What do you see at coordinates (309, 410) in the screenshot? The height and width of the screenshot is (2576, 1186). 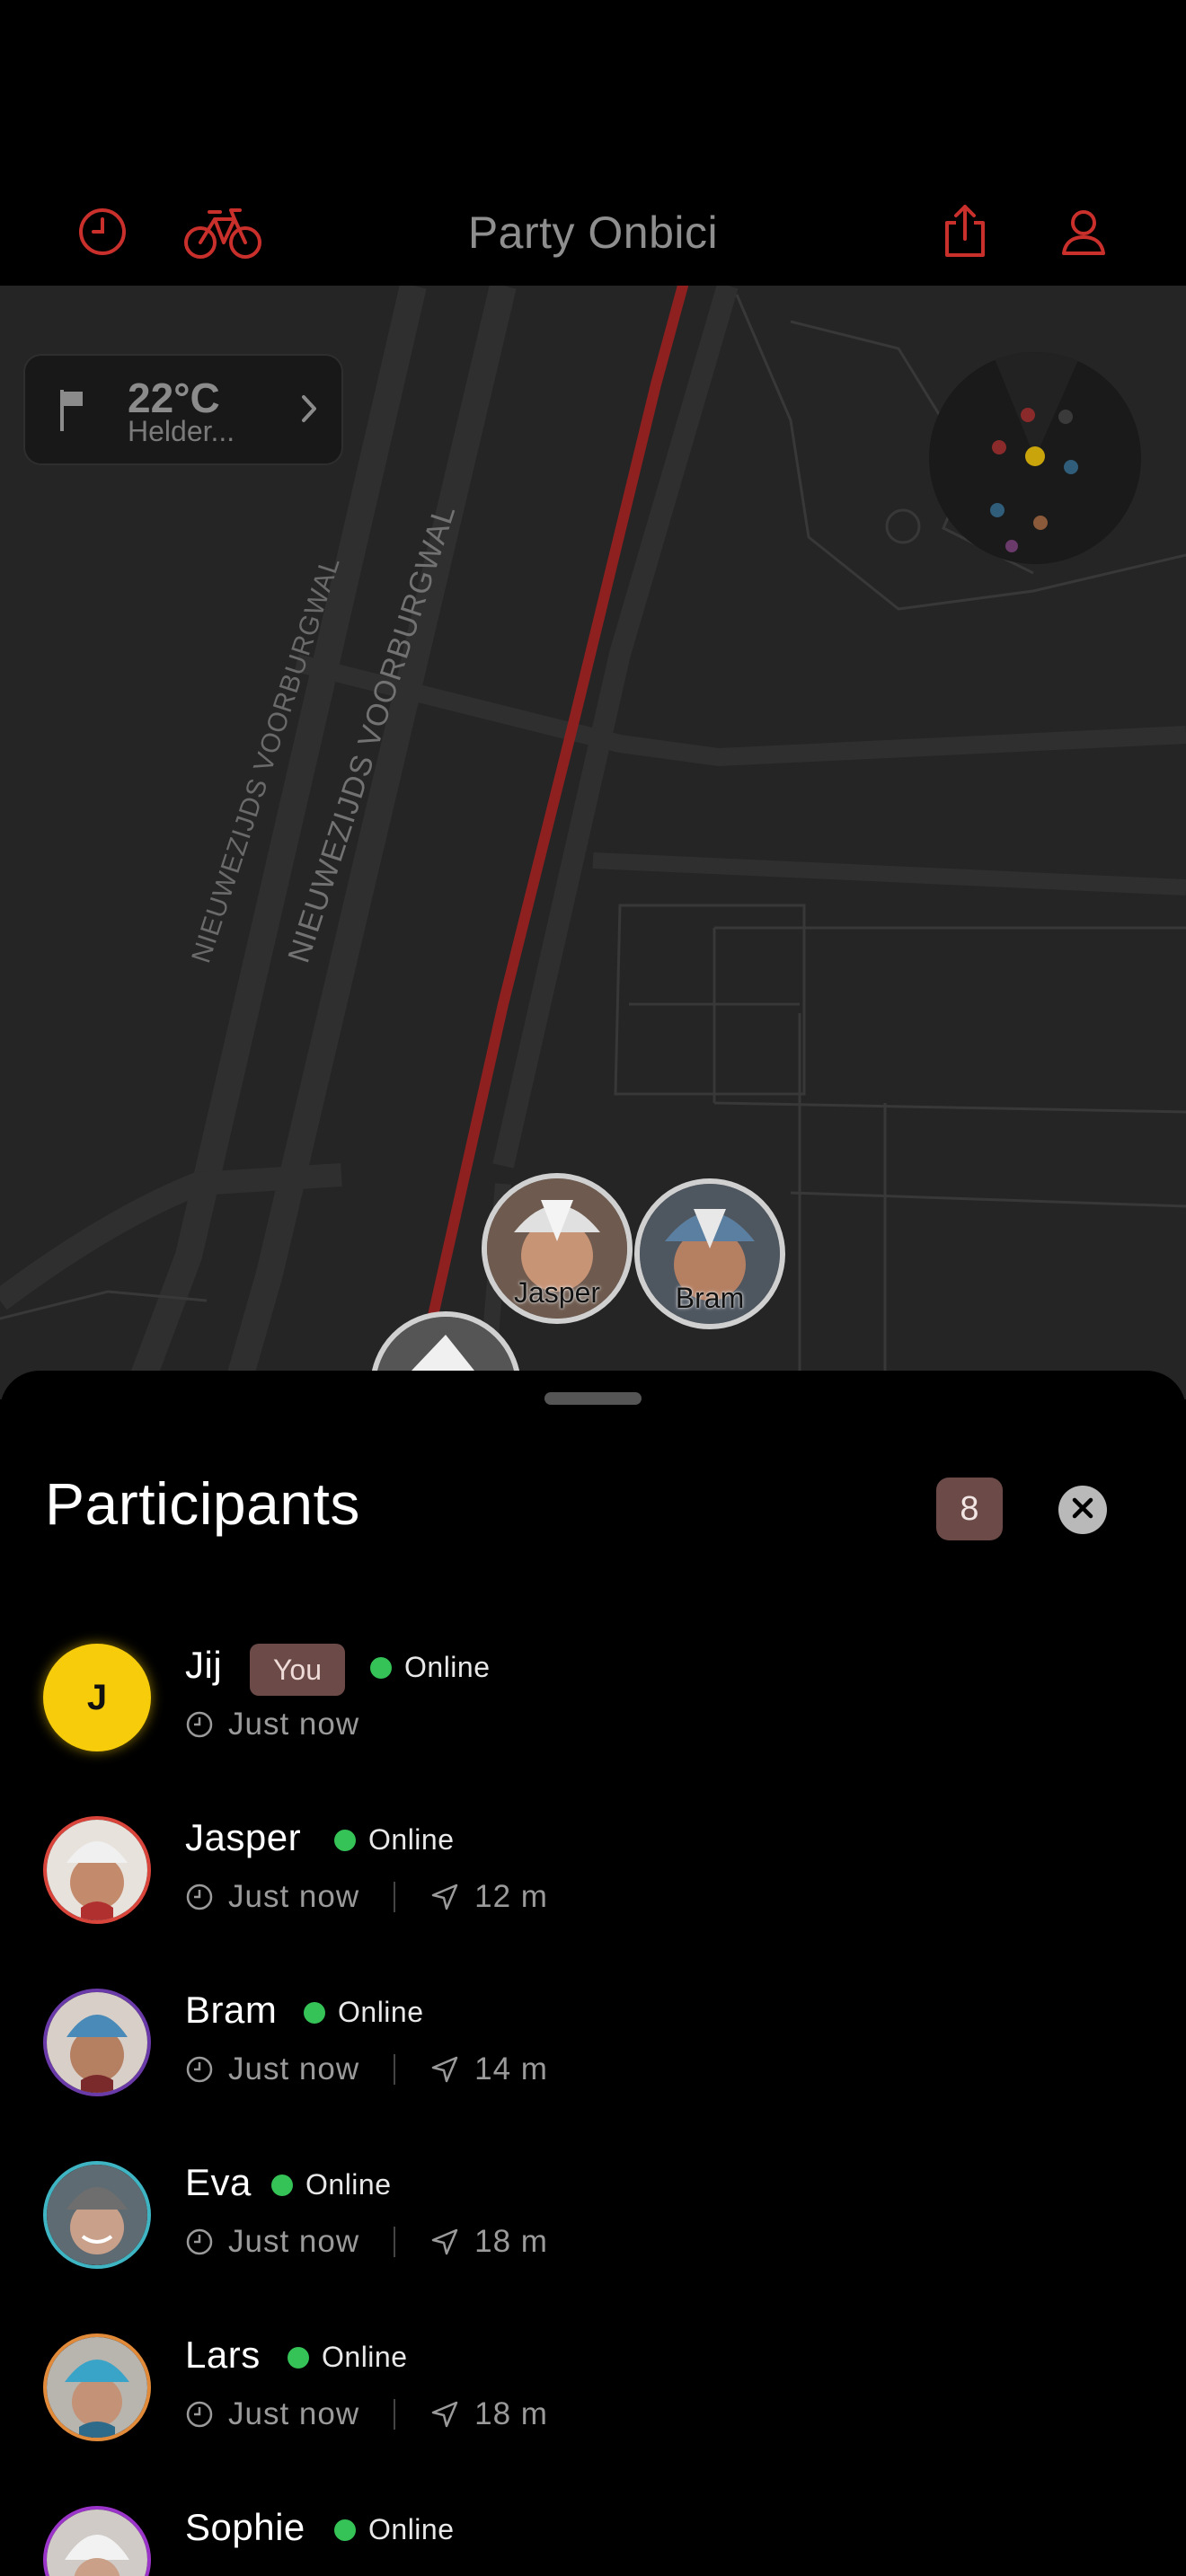 I see `chevron-right-icon` at bounding box center [309, 410].